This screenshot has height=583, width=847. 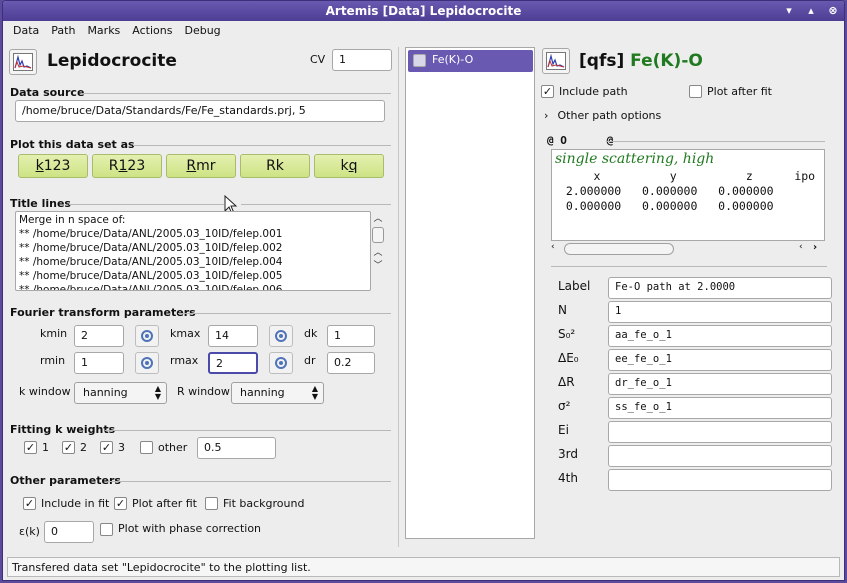 I want to click on menu-debug: Debug, so click(x=202, y=31).